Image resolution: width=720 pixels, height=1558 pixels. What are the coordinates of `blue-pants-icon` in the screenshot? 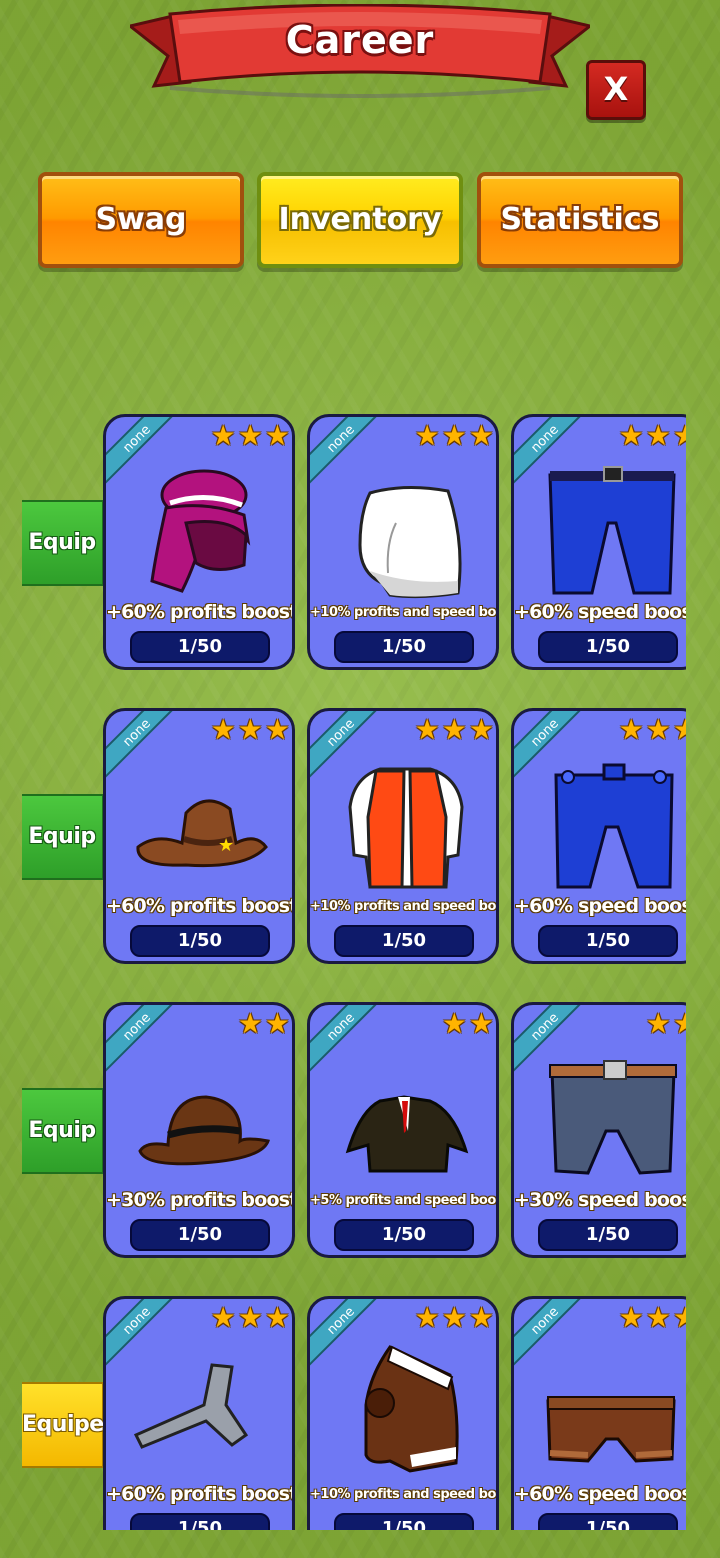 It's located at (614, 826).